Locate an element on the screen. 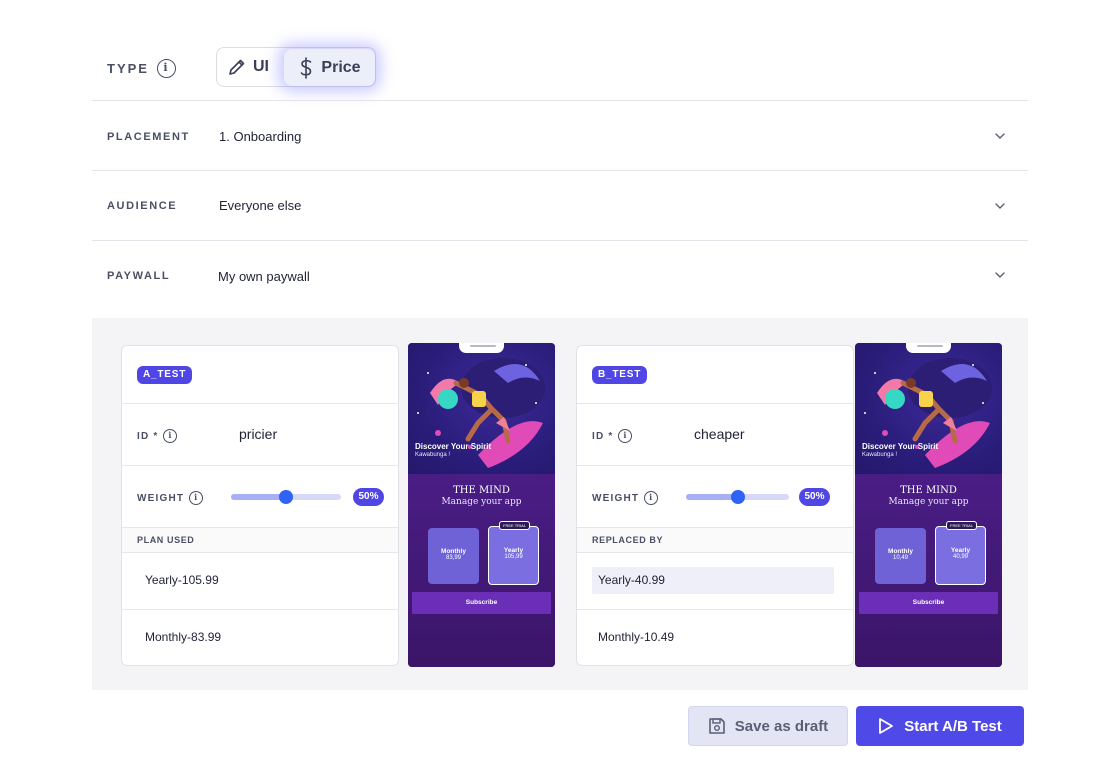  placement-value: 1. Onboarding is located at coordinates (260, 136).